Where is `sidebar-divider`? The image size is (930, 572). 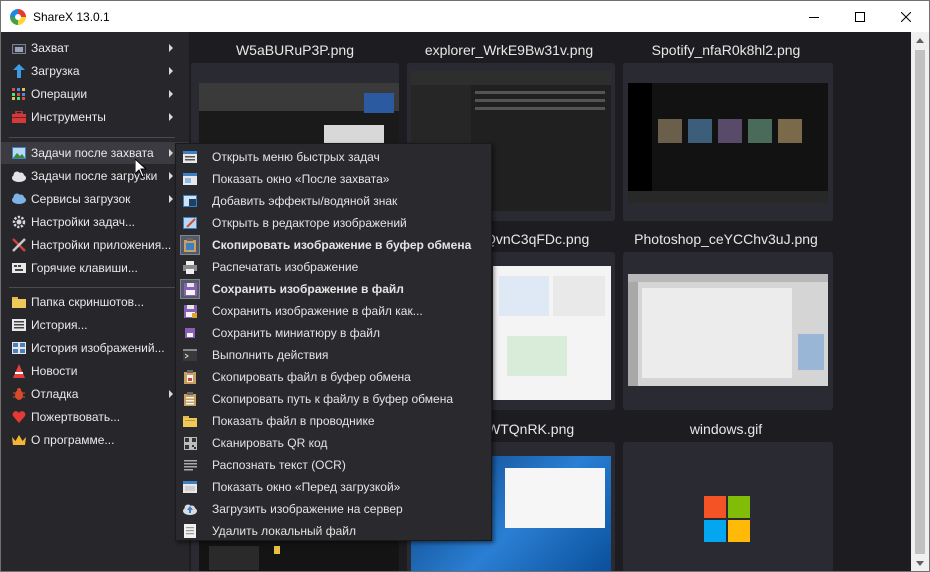 sidebar-divider is located at coordinates (92, 137).